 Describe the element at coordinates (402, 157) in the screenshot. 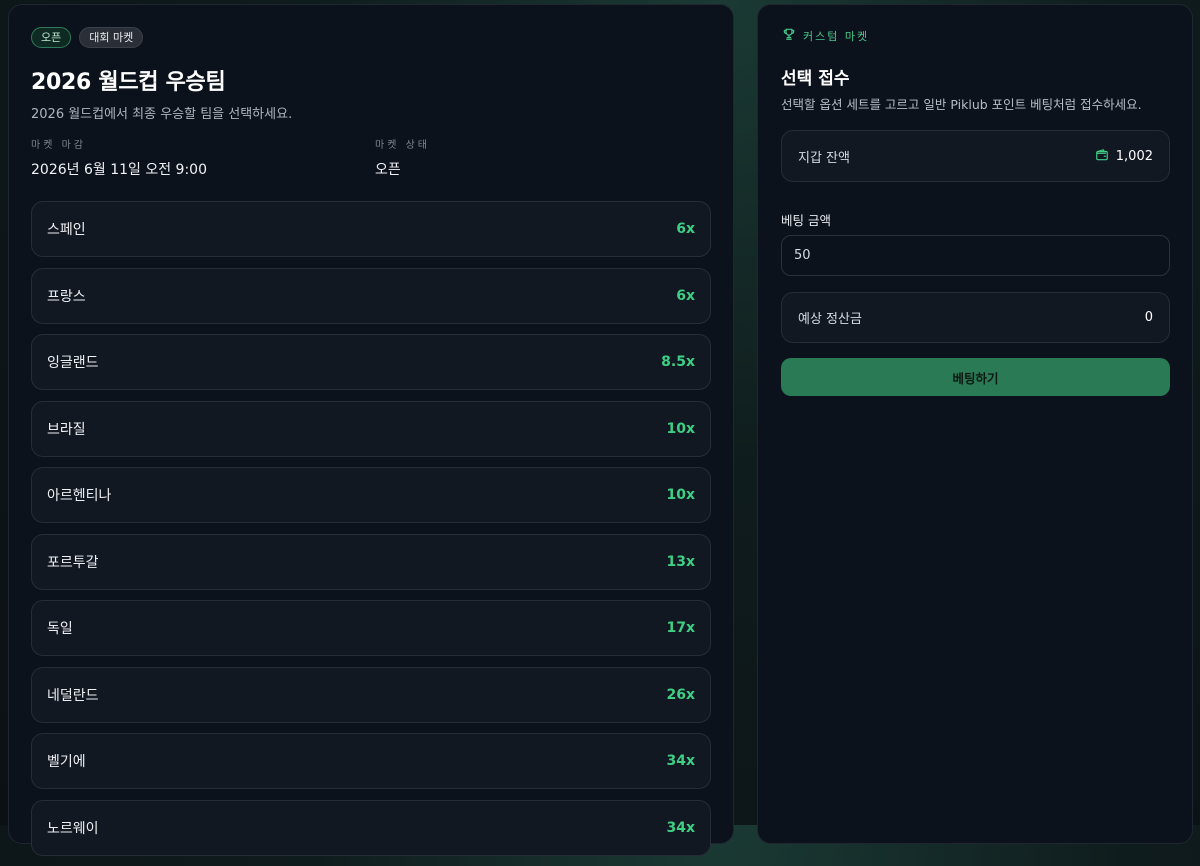

I see `market-status-info: 마켓 상태 오픈` at that location.